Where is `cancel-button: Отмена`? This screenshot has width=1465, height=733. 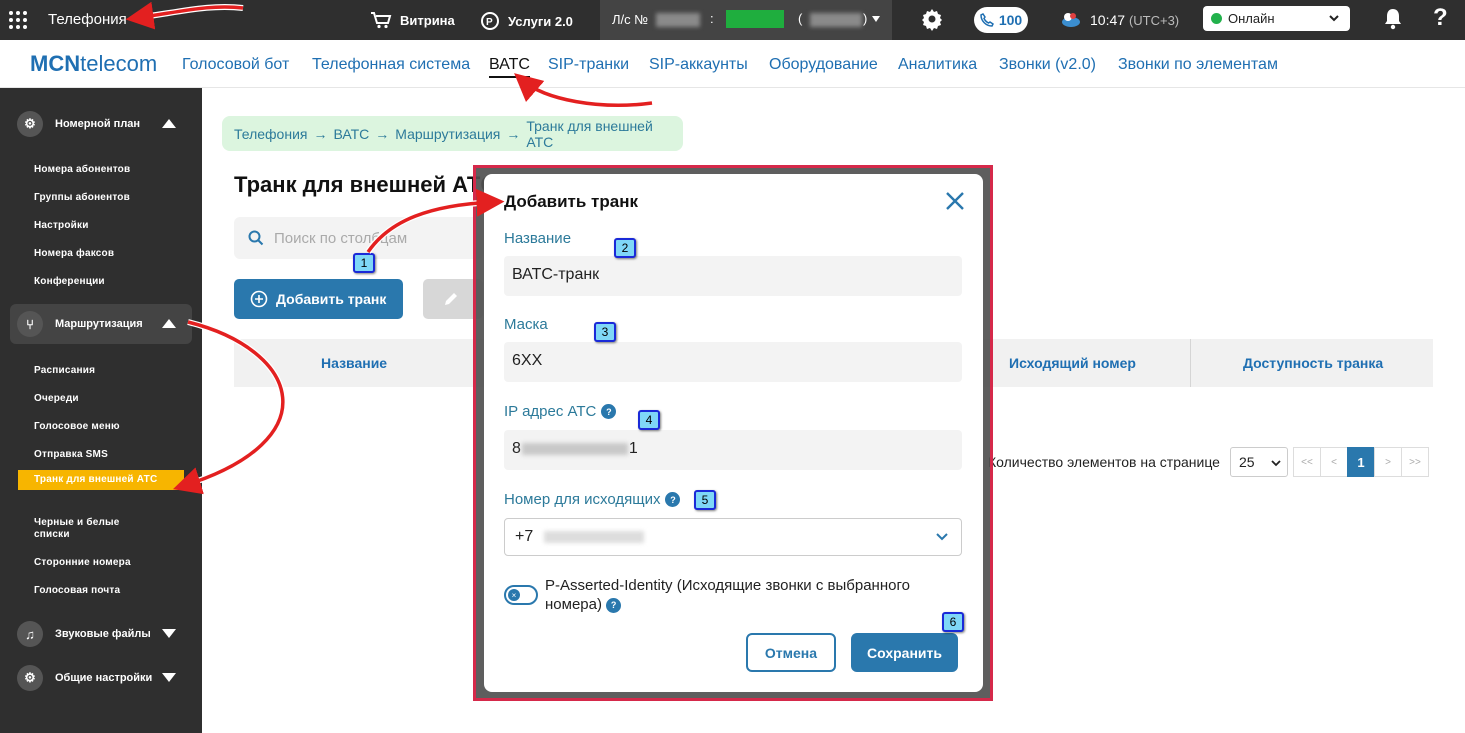 cancel-button: Отмена is located at coordinates (791, 652).